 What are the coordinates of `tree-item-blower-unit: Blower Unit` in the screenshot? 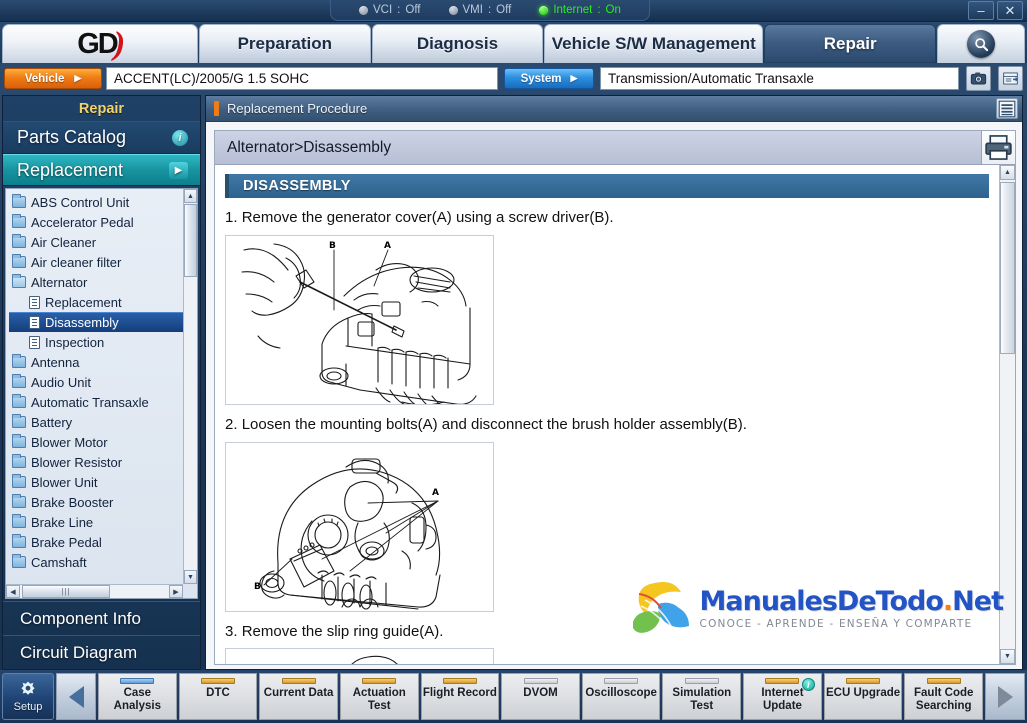 It's located at (96, 482).